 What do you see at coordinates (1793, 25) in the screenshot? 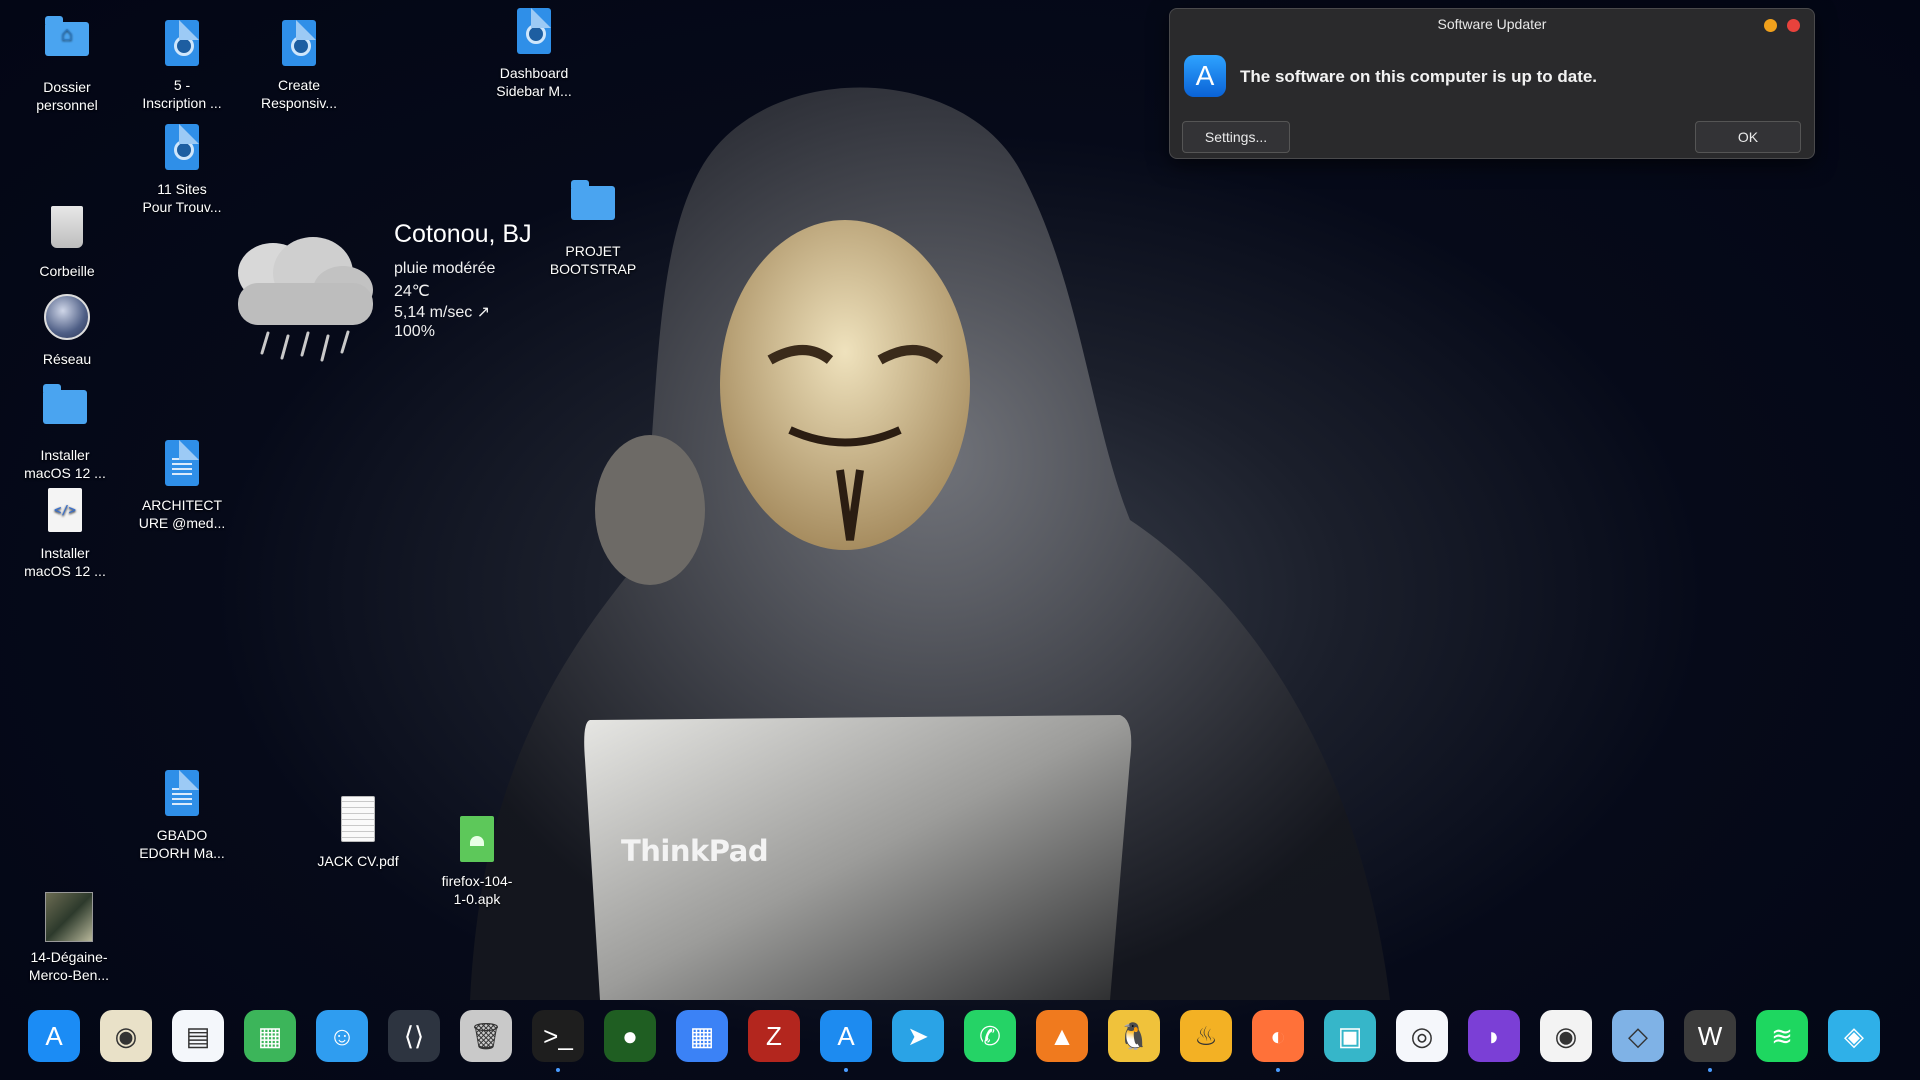
I see `close-button` at bounding box center [1793, 25].